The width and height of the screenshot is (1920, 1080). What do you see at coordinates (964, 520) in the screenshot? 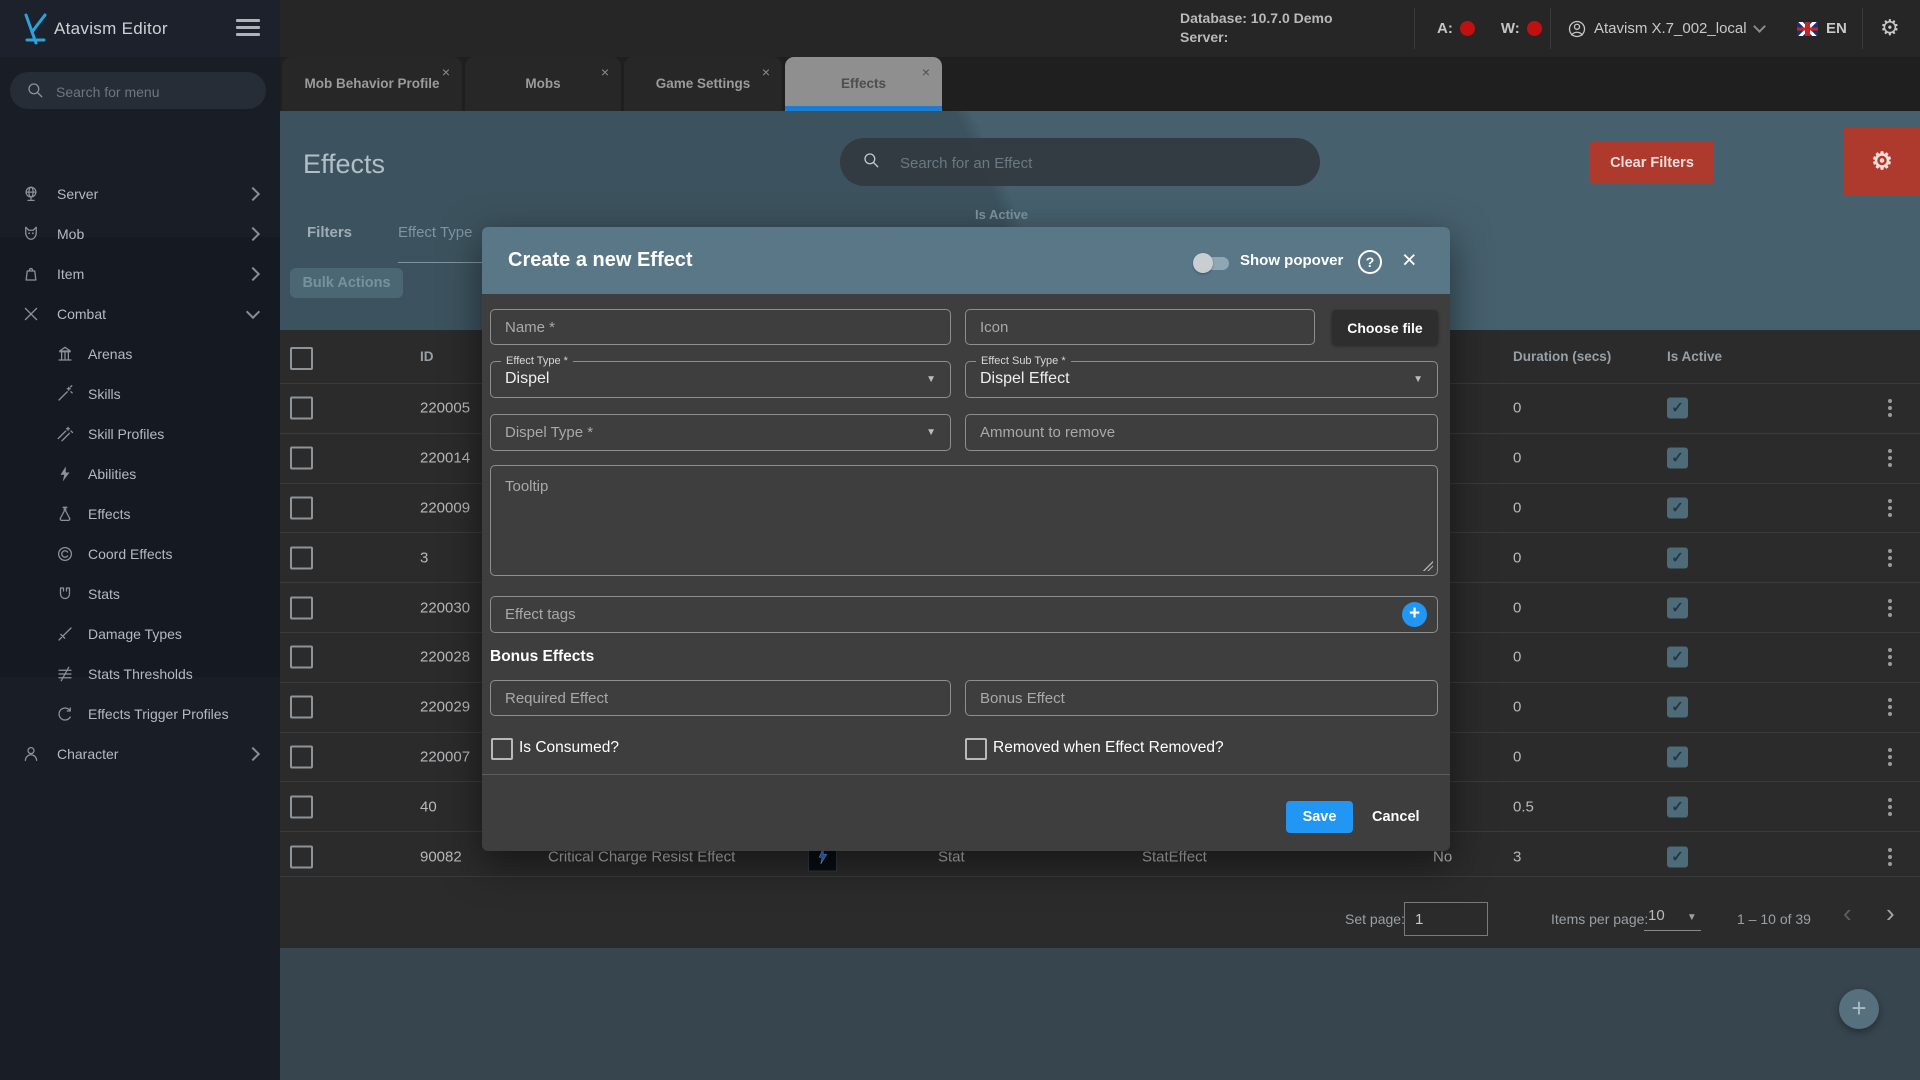
I see `tooltip-field` at bounding box center [964, 520].